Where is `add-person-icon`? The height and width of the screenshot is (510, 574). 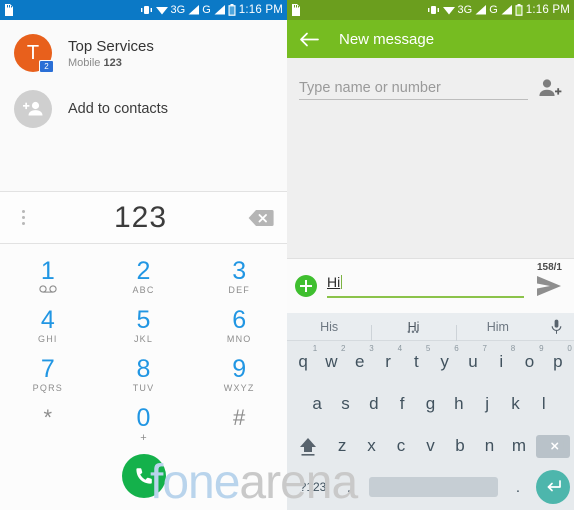 add-person-icon is located at coordinates (33, 109).